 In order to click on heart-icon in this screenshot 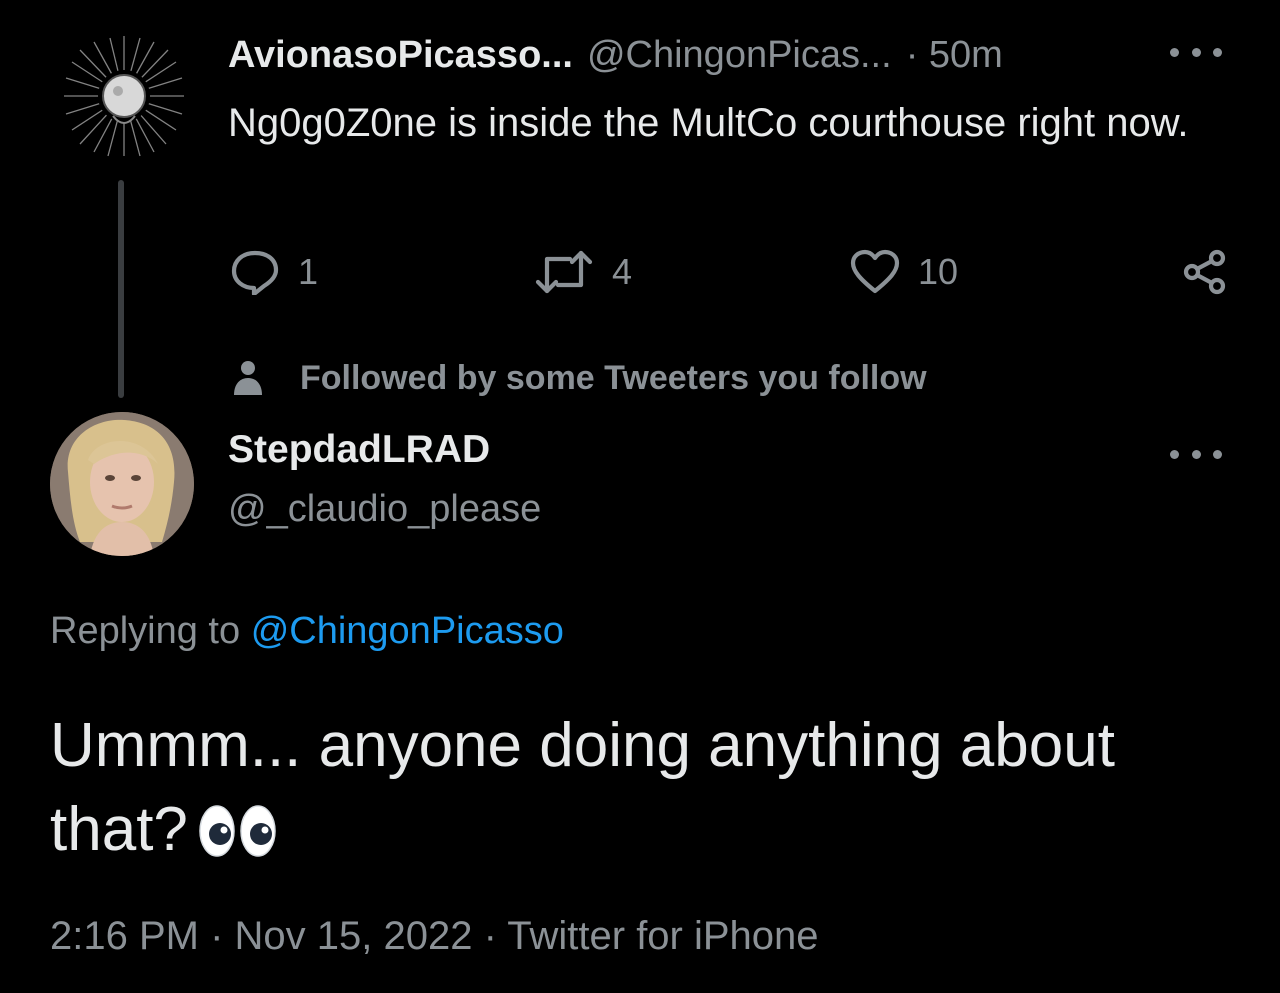, I will do `click(875, 271)`.